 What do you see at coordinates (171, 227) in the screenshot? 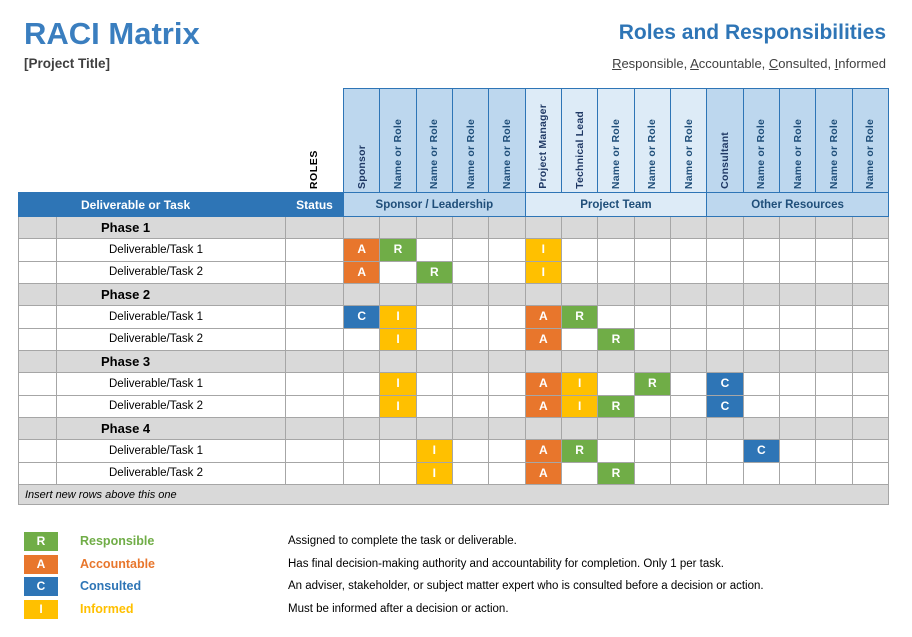
I see `phase-label: Phase 1` at bounding box center [171, 227].